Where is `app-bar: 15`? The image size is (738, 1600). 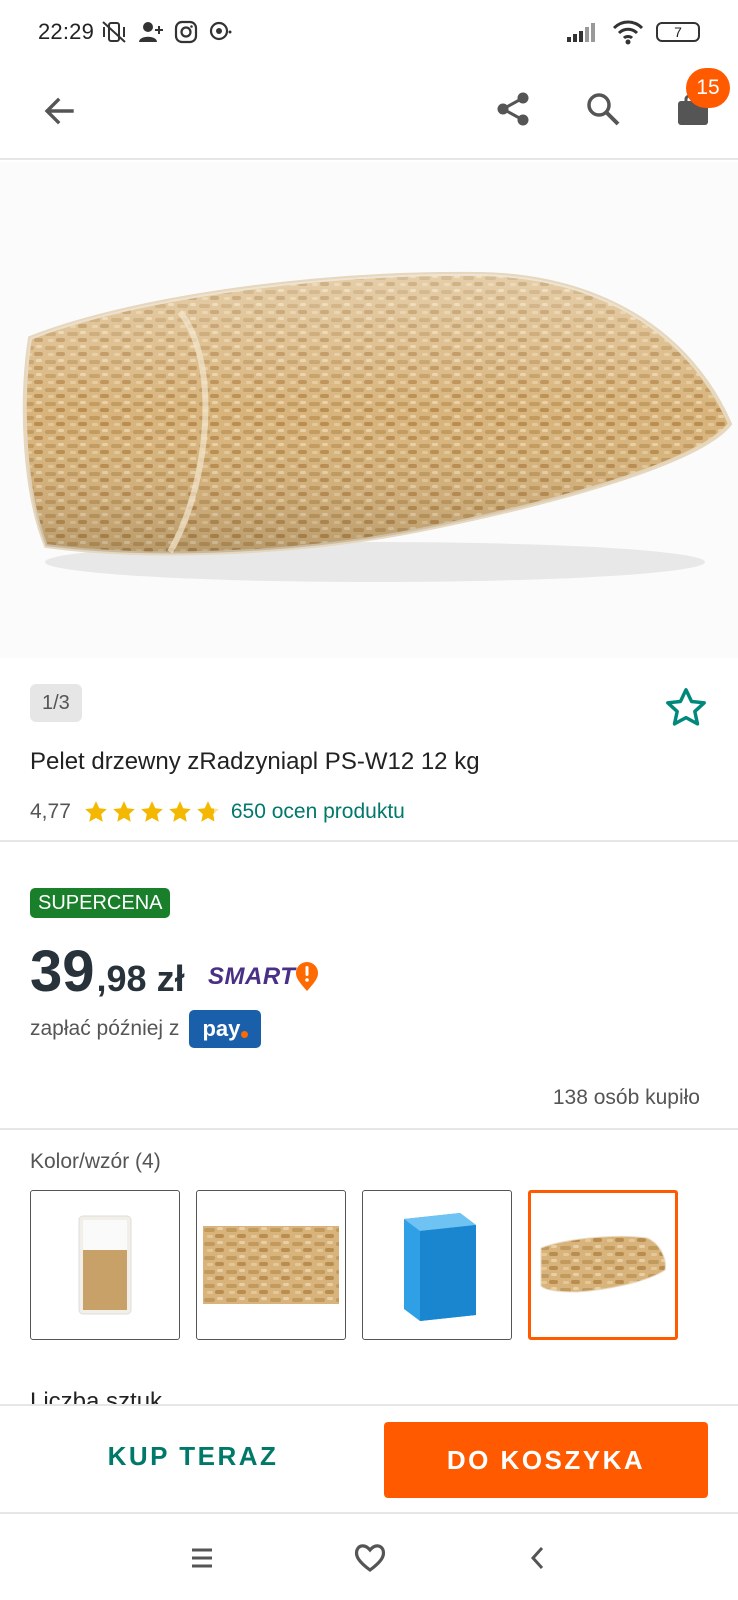 app-bar: 15 is located at coordinates (369, 112).